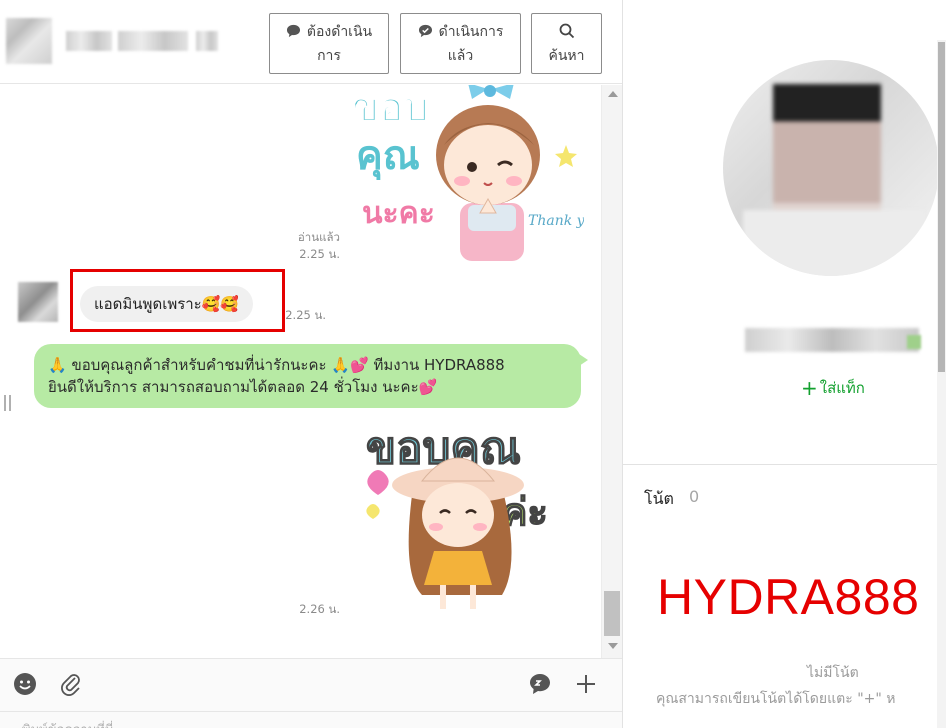 The width and height of the screenshot is (946, 728). What do you see at coordinates (468, 515) in the screenshot?
I see `thank-you-hat-girl-sticker: ขอบคุณ ค่ะ` at bounding box center [468, 515].